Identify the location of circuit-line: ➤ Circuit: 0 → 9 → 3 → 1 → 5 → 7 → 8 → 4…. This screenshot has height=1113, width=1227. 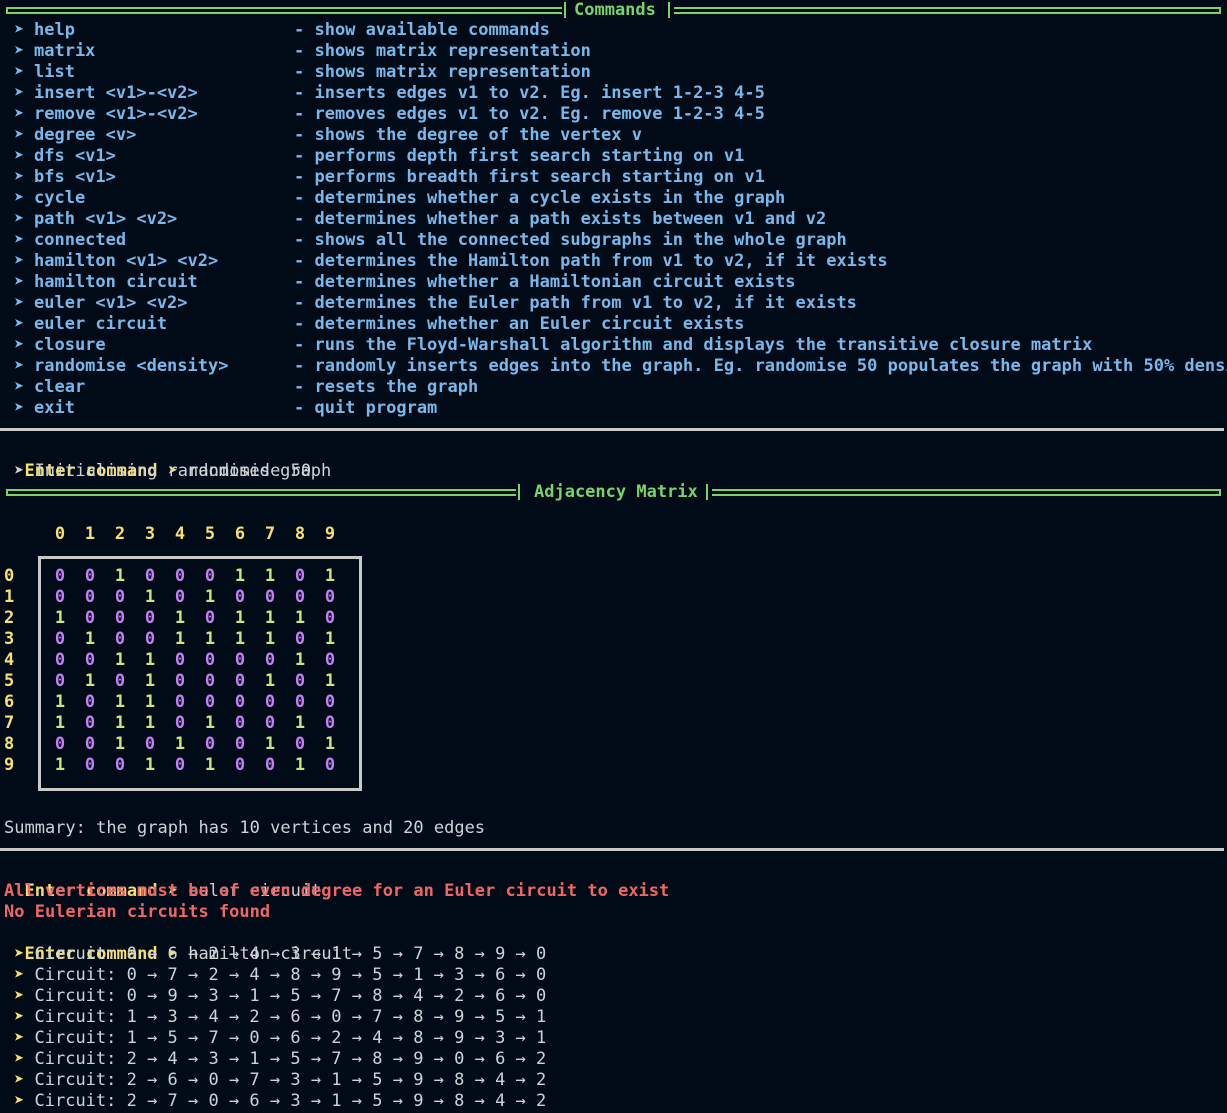
(280, 996).